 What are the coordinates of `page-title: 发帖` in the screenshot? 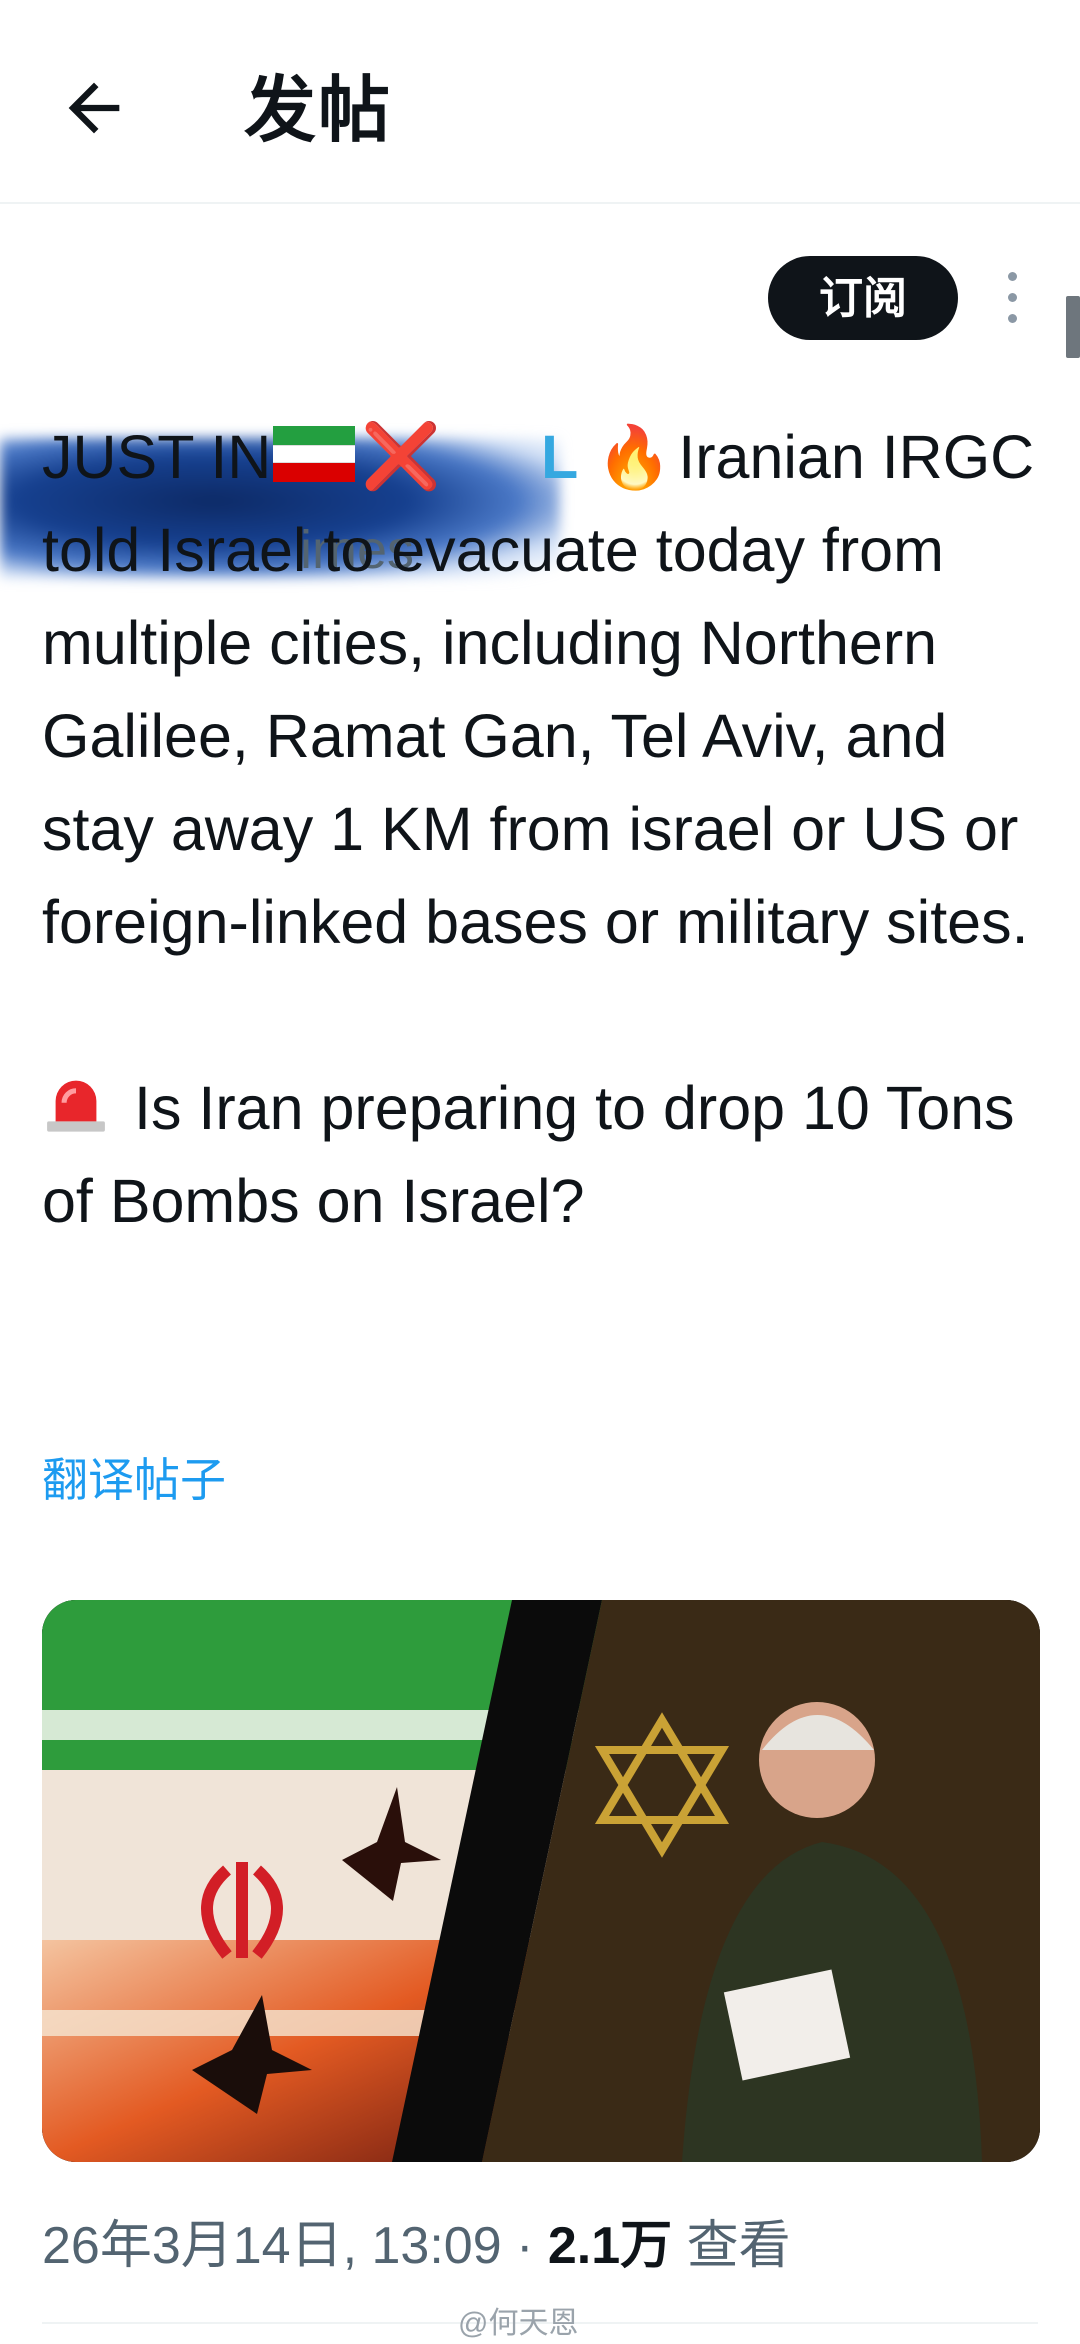 It's located at (318, 111).